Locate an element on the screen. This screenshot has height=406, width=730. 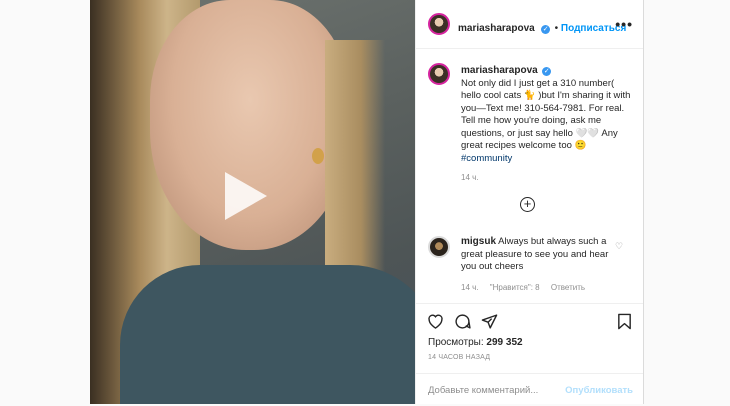
share-icon is located at coordinates (489, 323).